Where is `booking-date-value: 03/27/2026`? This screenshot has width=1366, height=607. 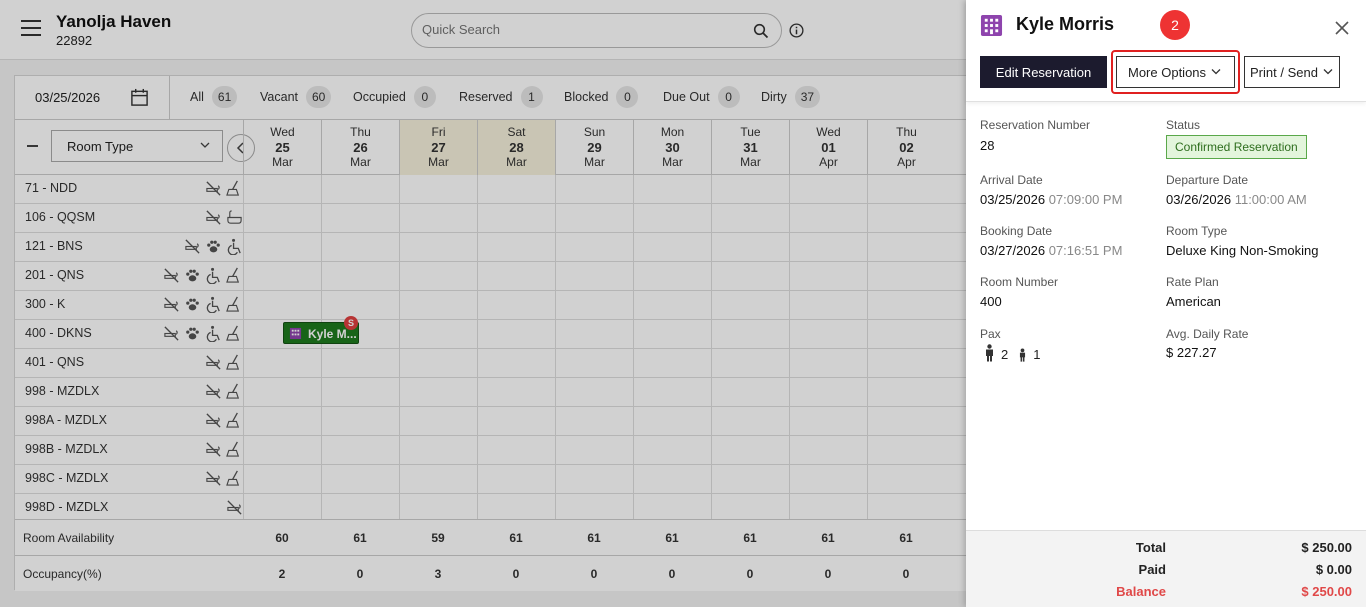
booking-date-value: 03/27/2026 is located at coordinates (1013, 250).